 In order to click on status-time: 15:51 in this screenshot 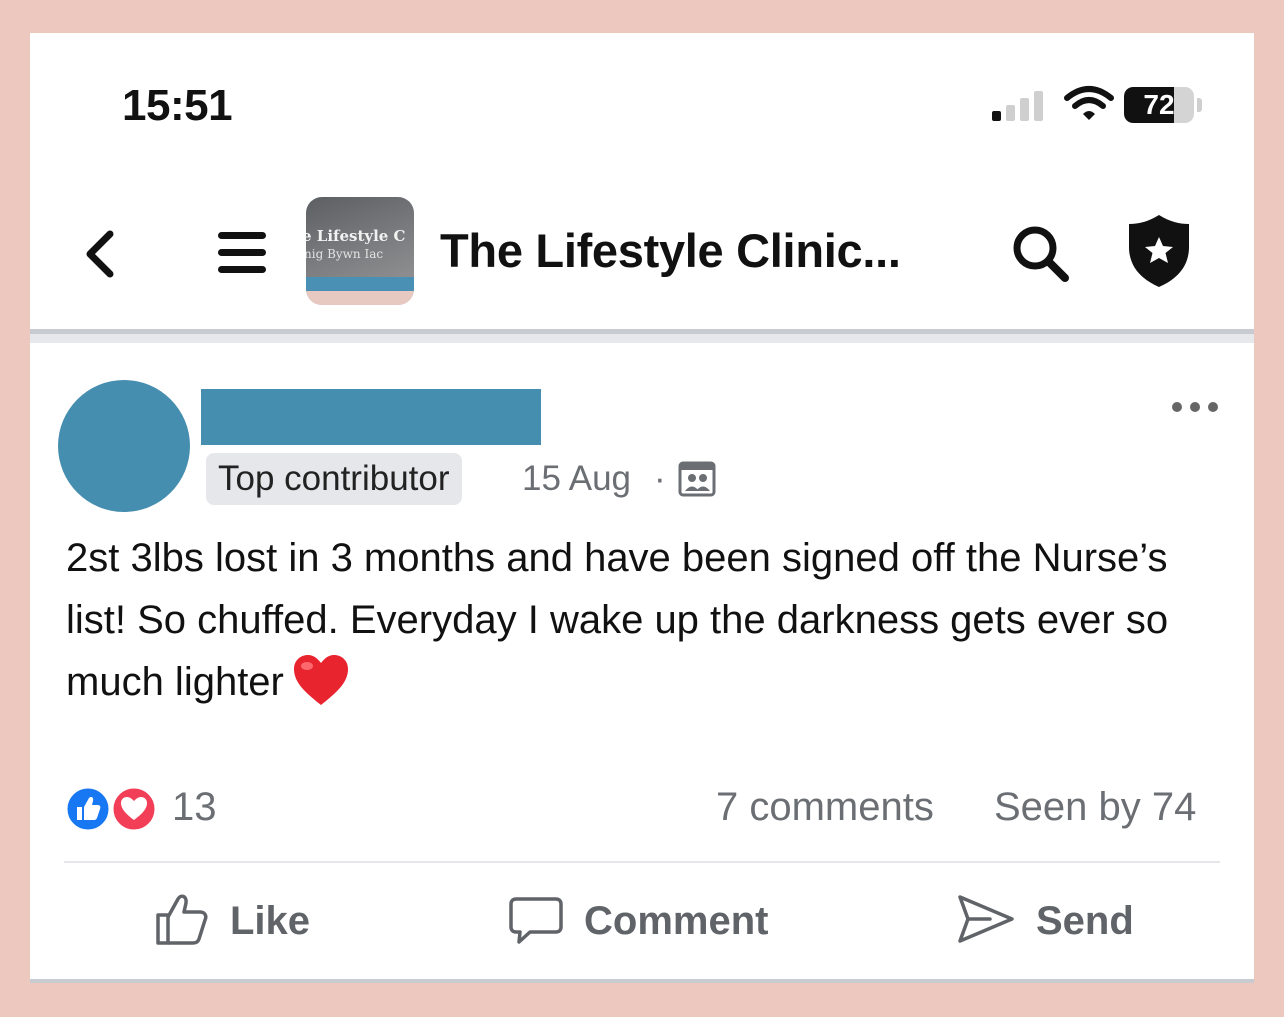, I will do `click(177, 105)`.